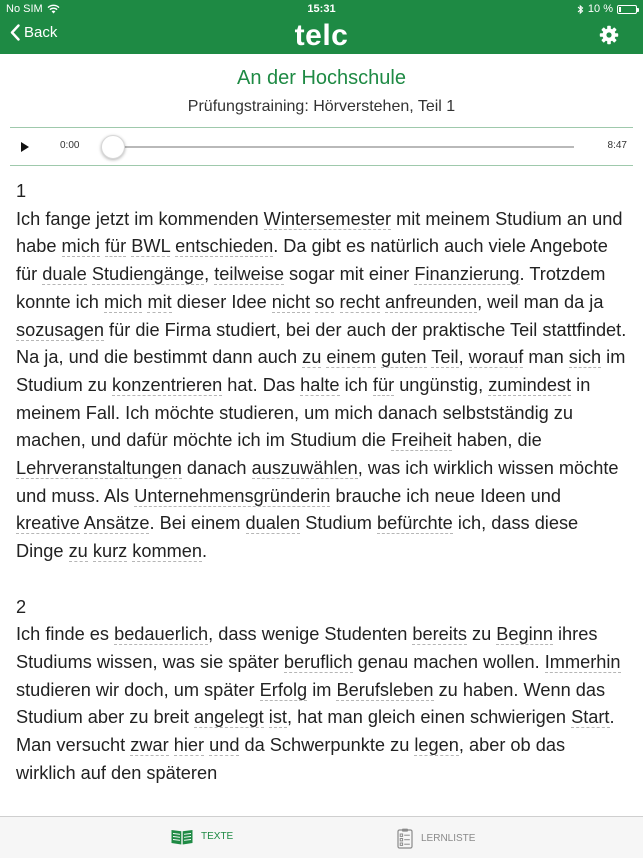 Image resolution: width=643 pixels, height=858 pixels. Describe the element at coordinates (318, 662) in the screenshot. I see `vocab-word: beruflich` at that location.